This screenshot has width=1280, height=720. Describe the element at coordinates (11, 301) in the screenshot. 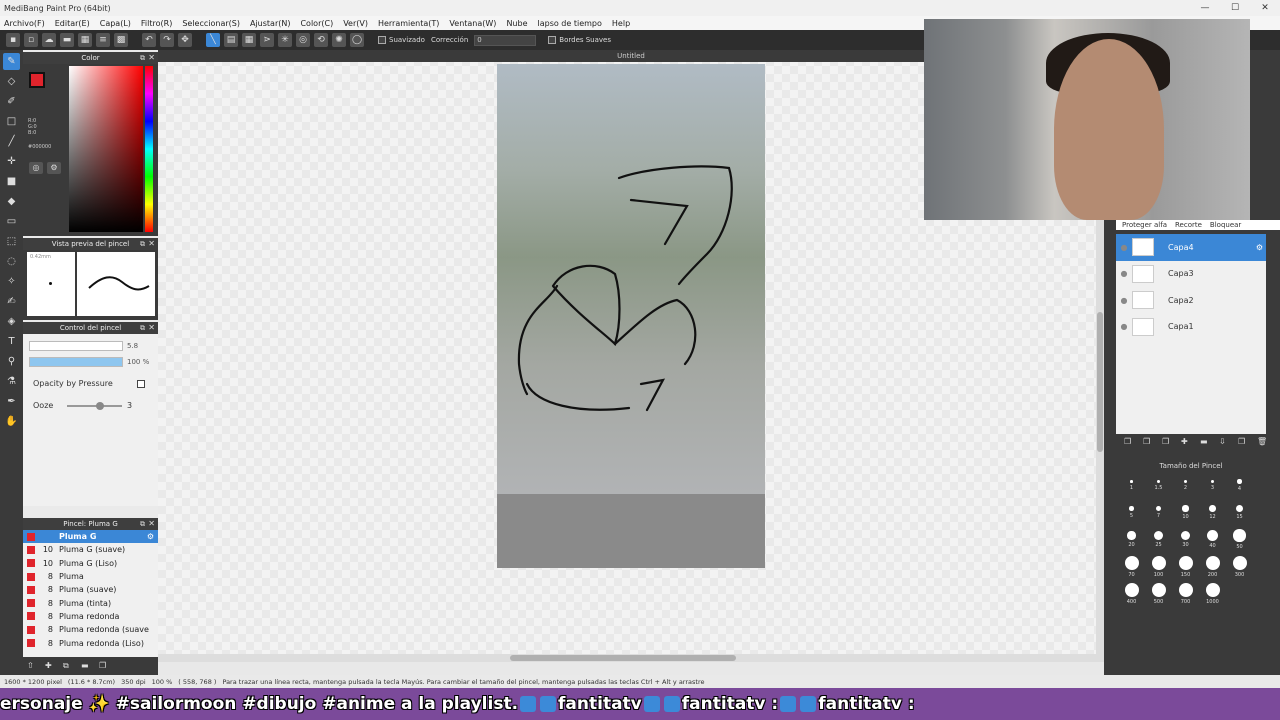

I see `select-pen-icon: ✍` at that location.